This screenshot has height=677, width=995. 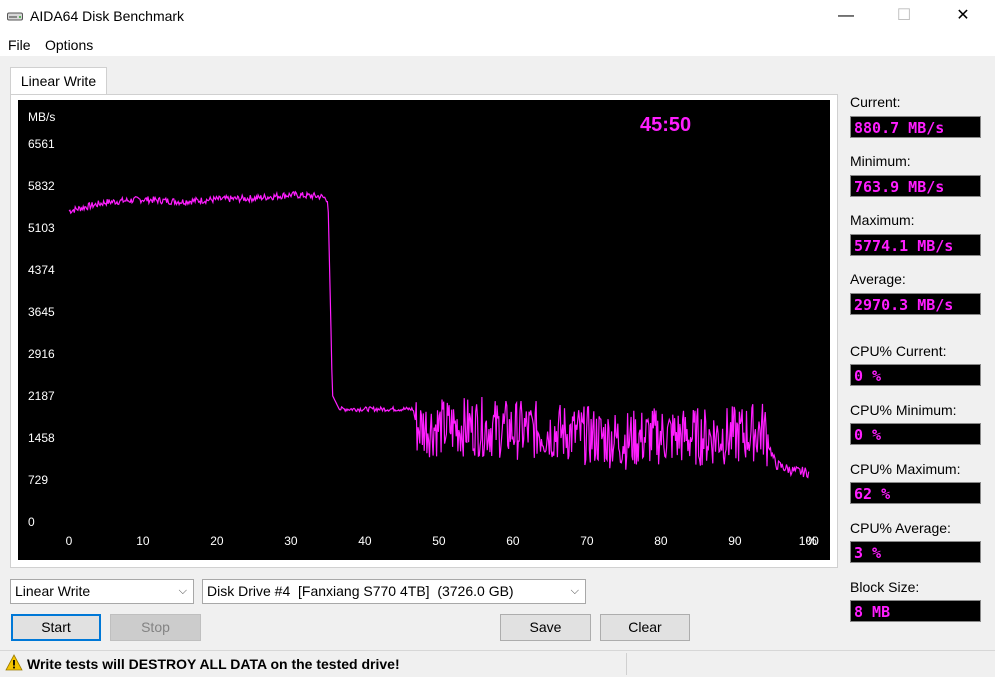 I want to click on maximum-value: 5774.1 MB/s, so click(x=915, y=245).